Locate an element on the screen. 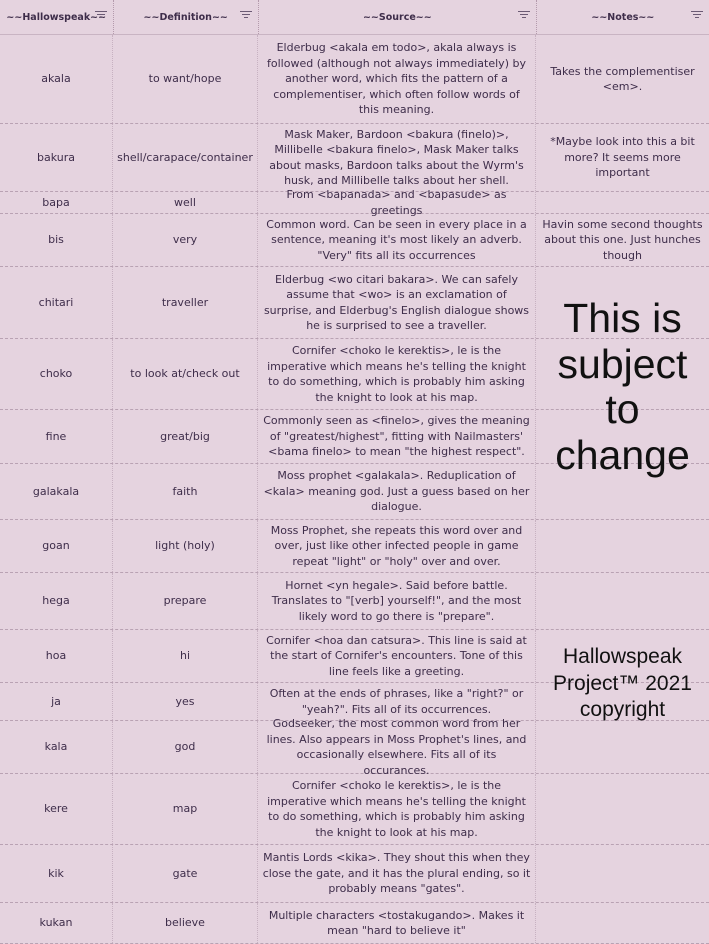 This screenshot has width=709, height=944. definition-cell: god is located at coordinates (185, 747).